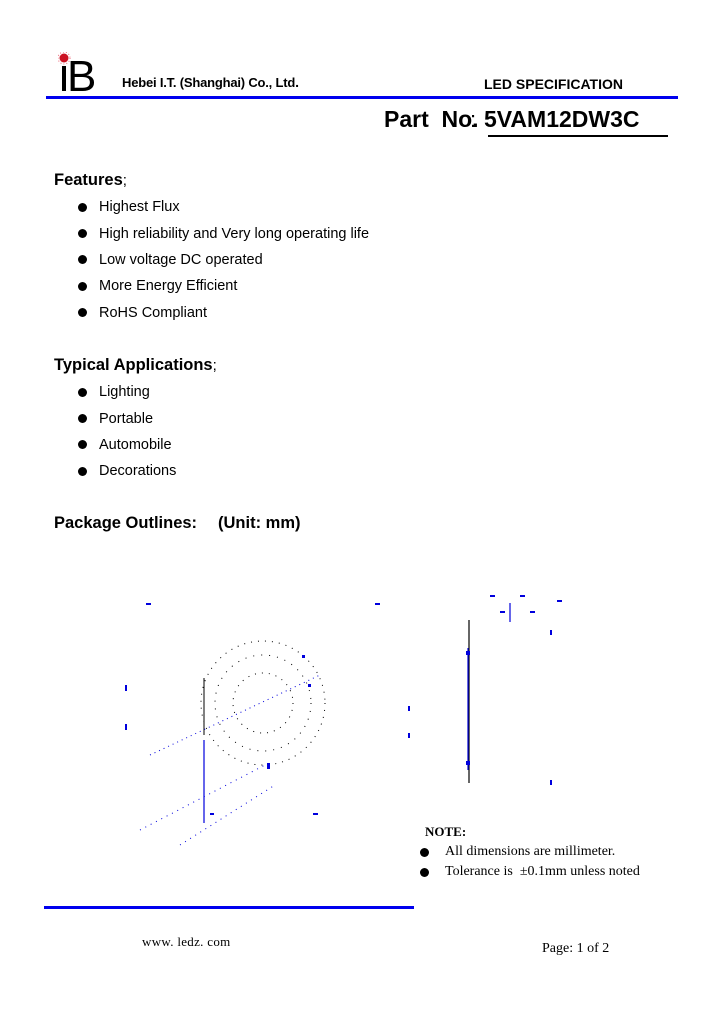 This screenshot has height=1012, width=720. Describe the element at coordinates (138, 471) in the screenshot. I see `application-text: Decorations` at that location.